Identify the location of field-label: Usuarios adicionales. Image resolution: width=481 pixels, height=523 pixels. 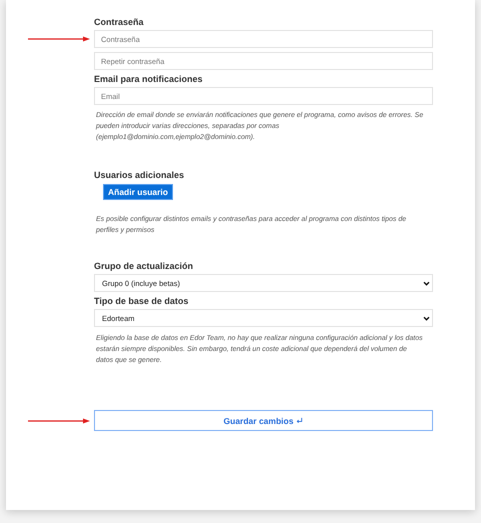
(140, 175).